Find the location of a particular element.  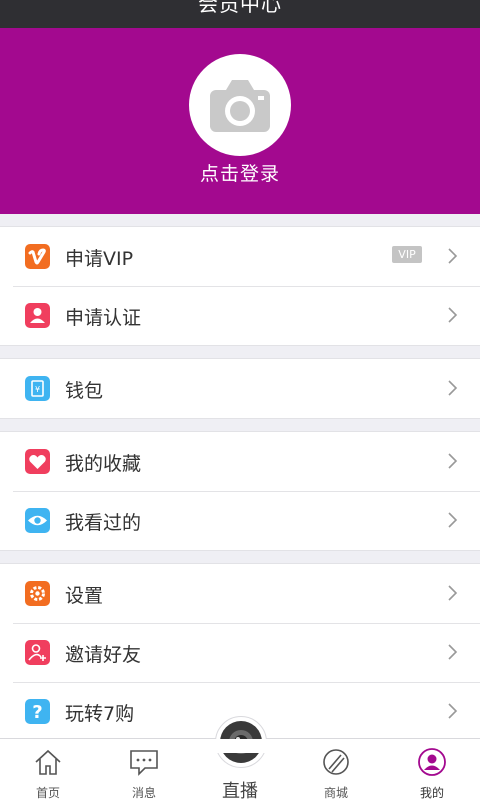

chat-icon is located at coordinates (144, 763).